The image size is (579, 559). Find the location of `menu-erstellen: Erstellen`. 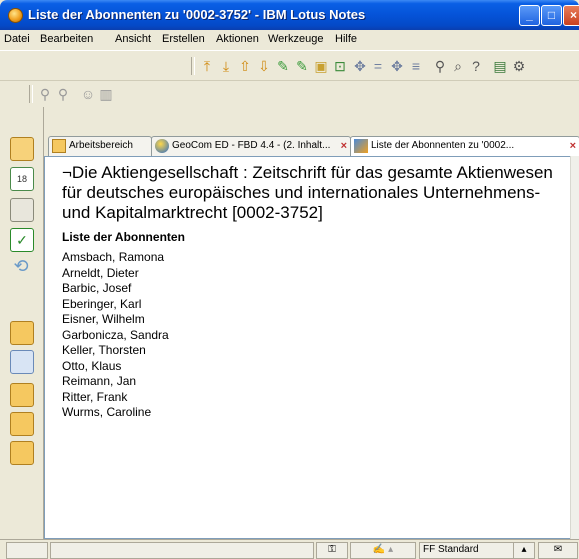

menu-erstellen: Erstellen is located at coordinates (183, 39).